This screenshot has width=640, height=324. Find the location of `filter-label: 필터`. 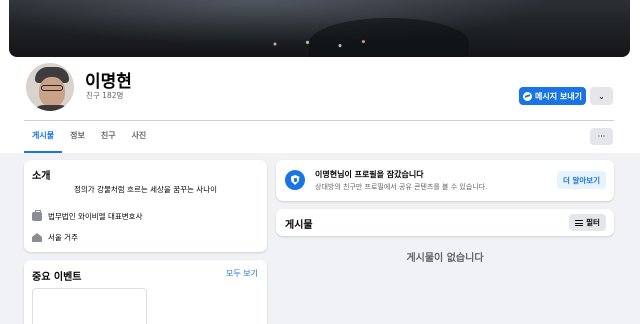

filter-label: 필터 is located at coordinates (593, 222).